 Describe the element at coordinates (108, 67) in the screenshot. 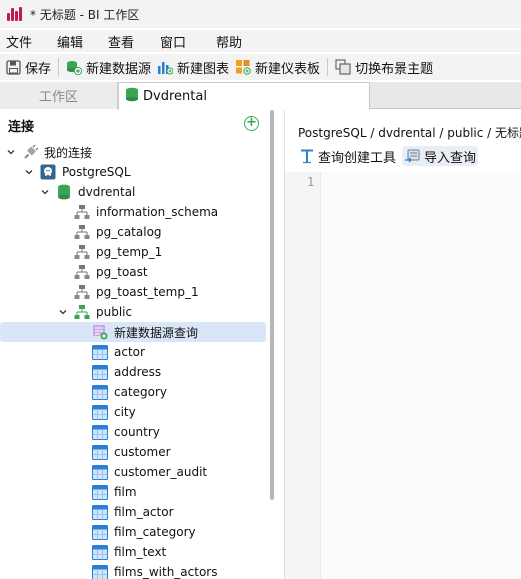

I see `new-datasource-button: 新建数据源` at that location.